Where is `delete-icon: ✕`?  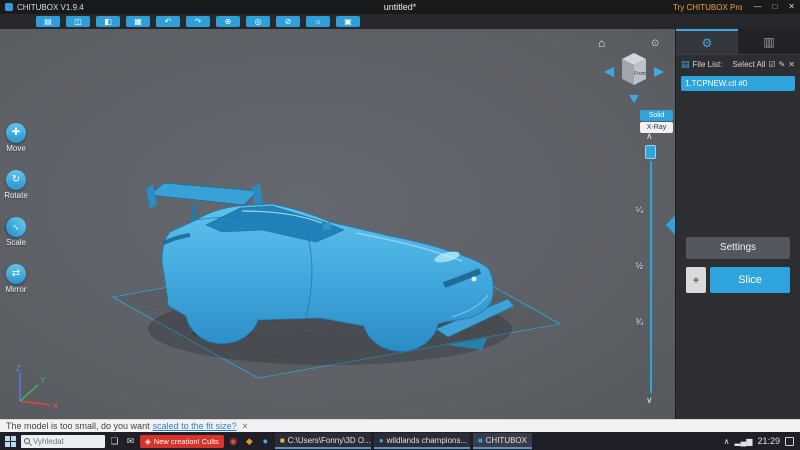
delete-icon: ✕ is located at coordinates (791, 64).